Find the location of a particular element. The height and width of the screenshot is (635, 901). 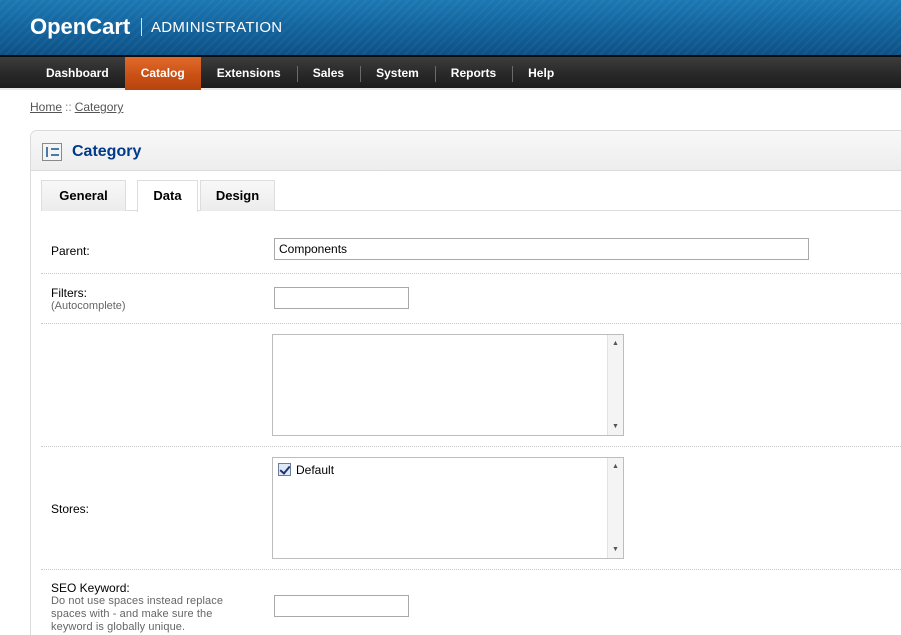

panel-heading: Category is located at coordinates (466, 151).